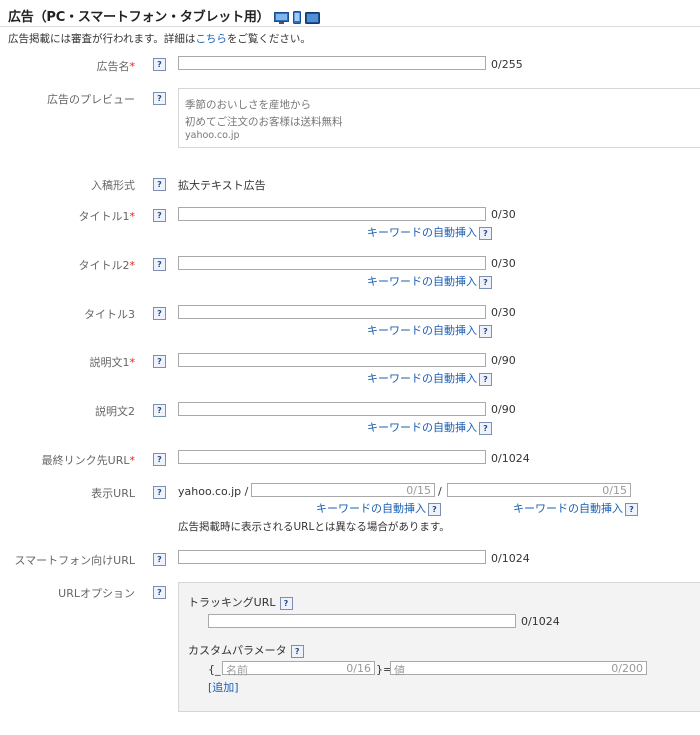 Image resolution: width=700 pixels, height=735 pixels. I want to click on title2-label: タイトル2*, so click(107, 265).